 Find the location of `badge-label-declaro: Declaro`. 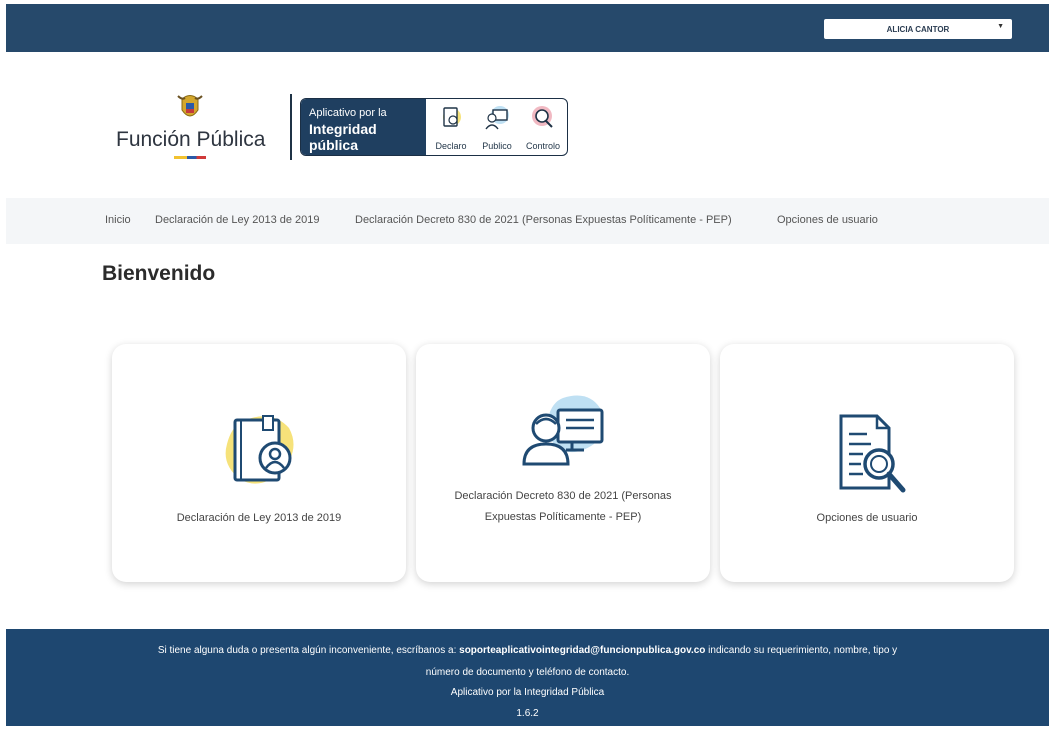

badge-label-declaro: Declaro is located at coordinates (451, 146).